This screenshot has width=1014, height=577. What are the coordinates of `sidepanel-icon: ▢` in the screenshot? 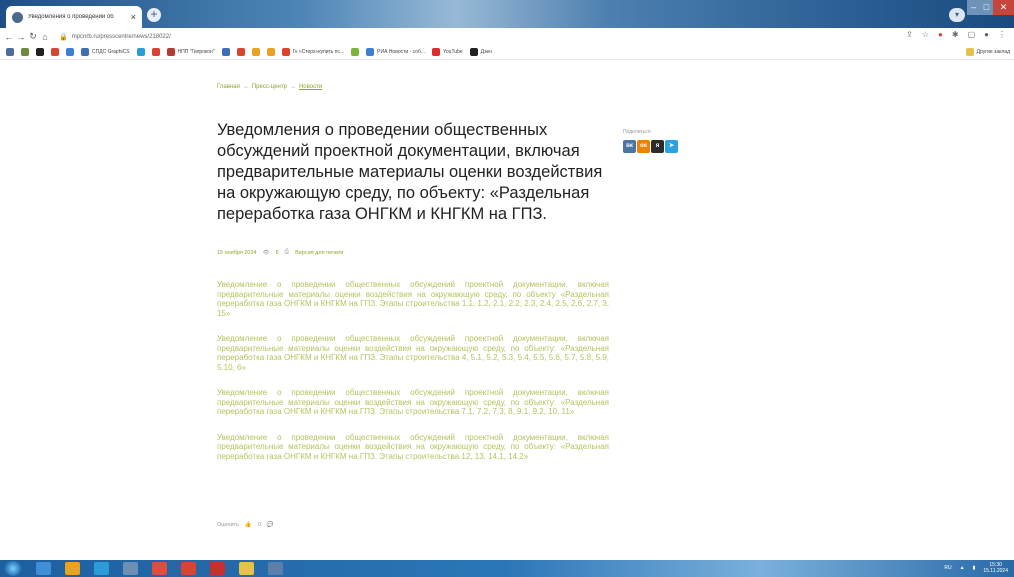 It's located at (972, 34).